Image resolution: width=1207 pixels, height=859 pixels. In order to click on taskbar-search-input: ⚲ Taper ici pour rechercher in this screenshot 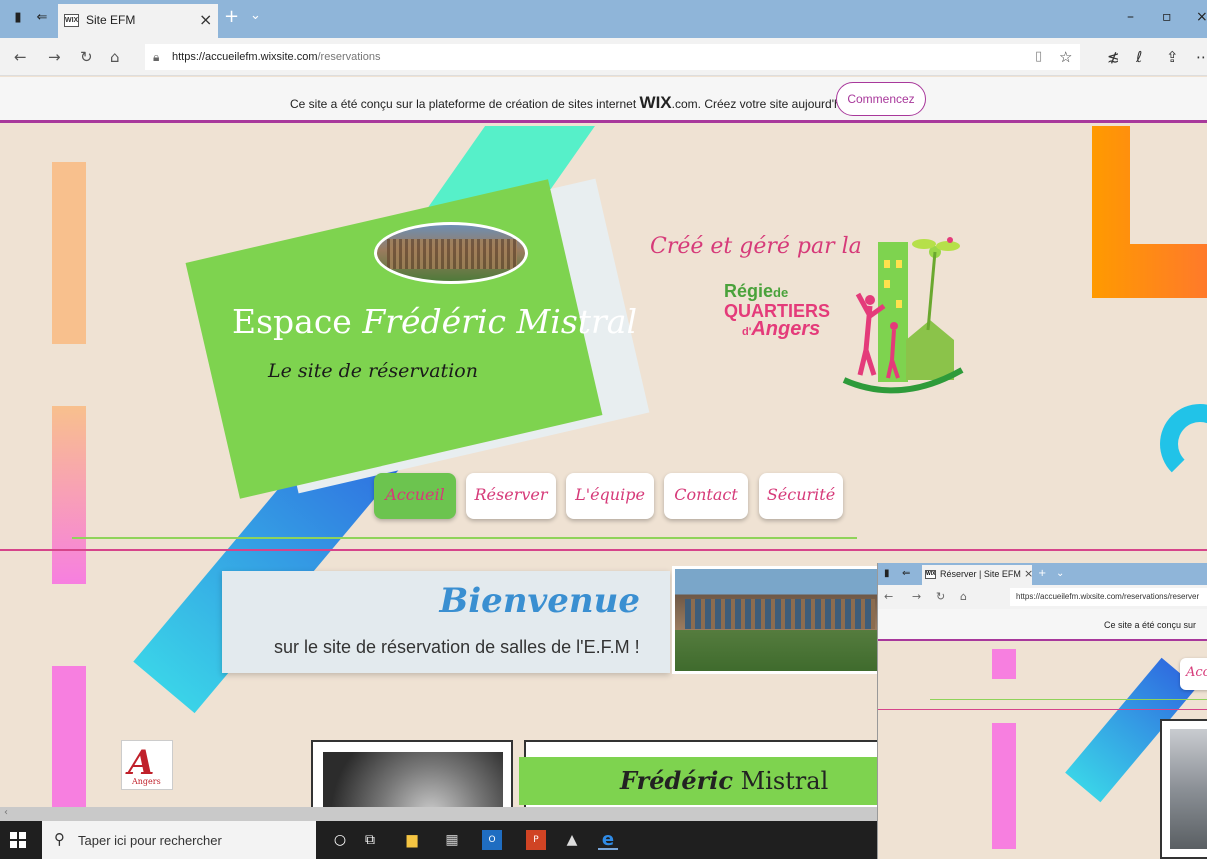, I will do `click(179, 840)`.